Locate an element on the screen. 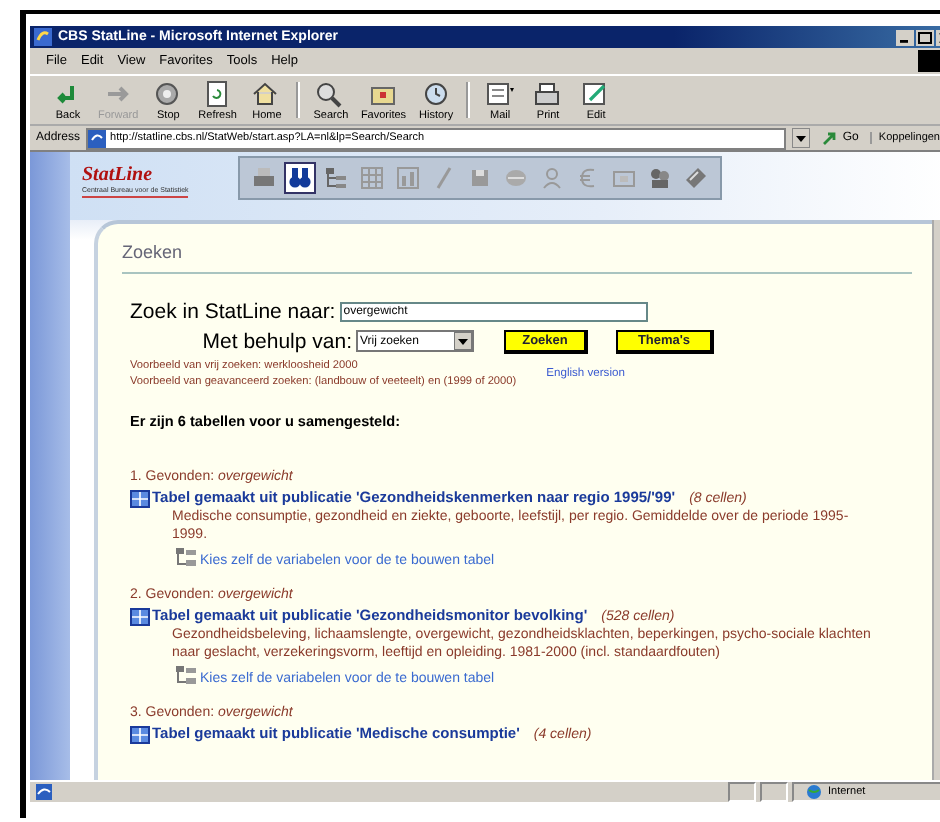 This screenshot has width=940, height=822. search-icon is located at coordinates (330, 93).